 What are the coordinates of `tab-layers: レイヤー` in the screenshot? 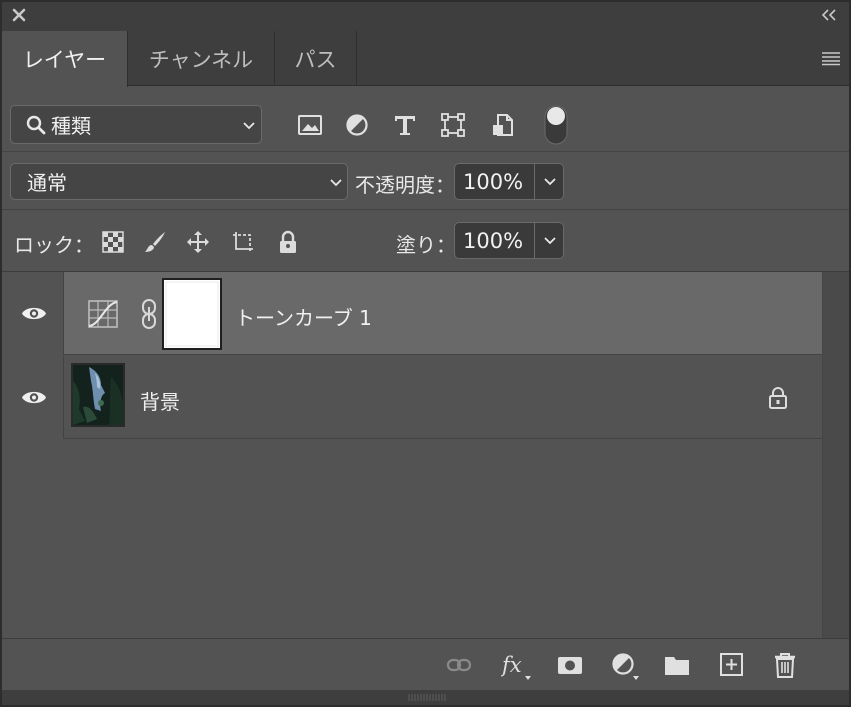 It's located at (65, 59).